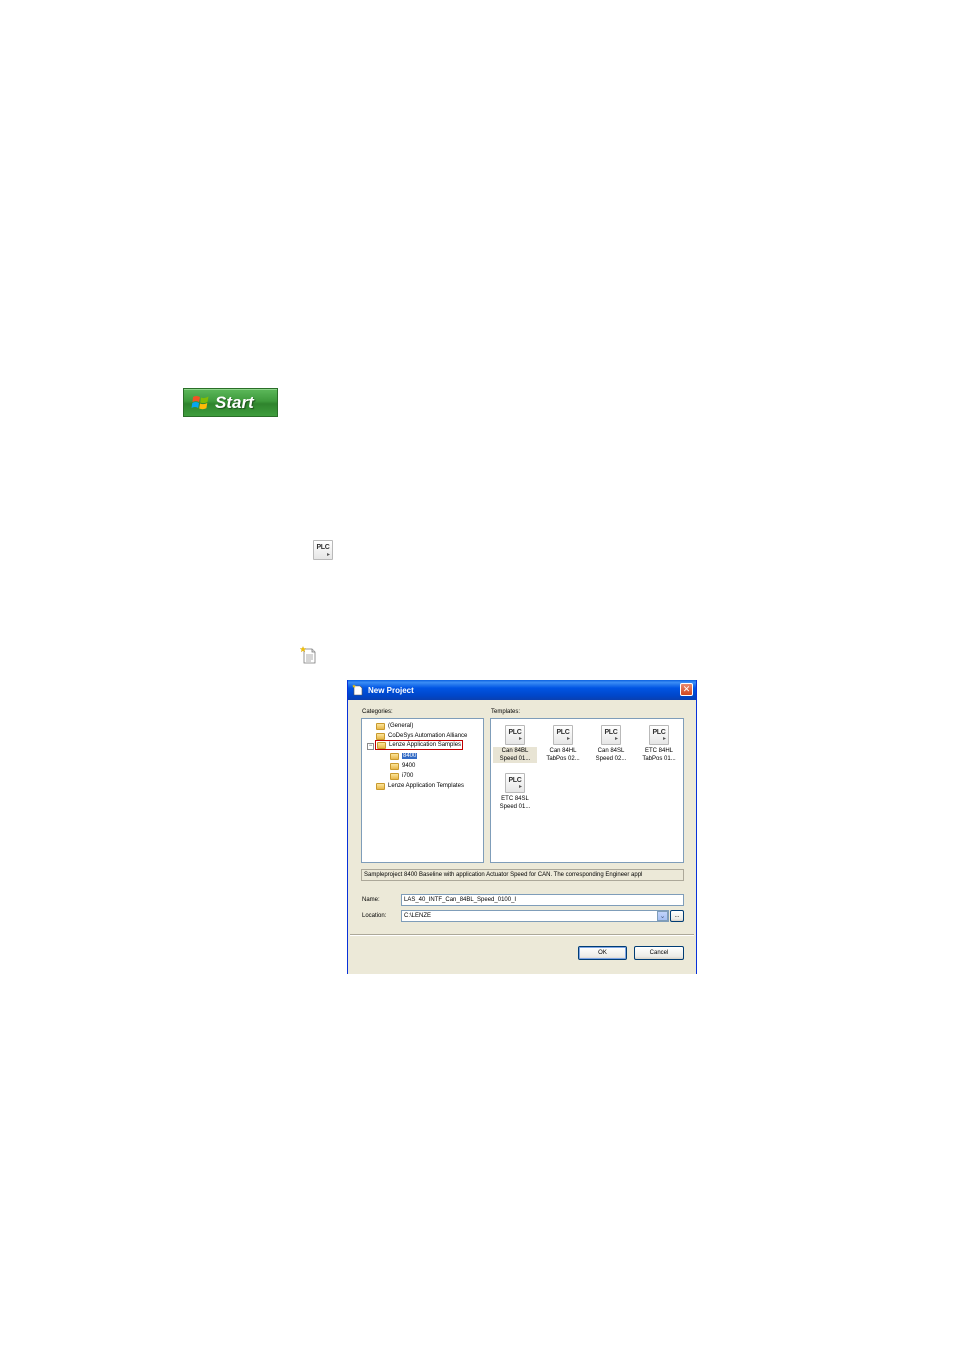  Describe the element at coordinates (357, 690) in the screenshot. I see `new-project-icon` at that location.